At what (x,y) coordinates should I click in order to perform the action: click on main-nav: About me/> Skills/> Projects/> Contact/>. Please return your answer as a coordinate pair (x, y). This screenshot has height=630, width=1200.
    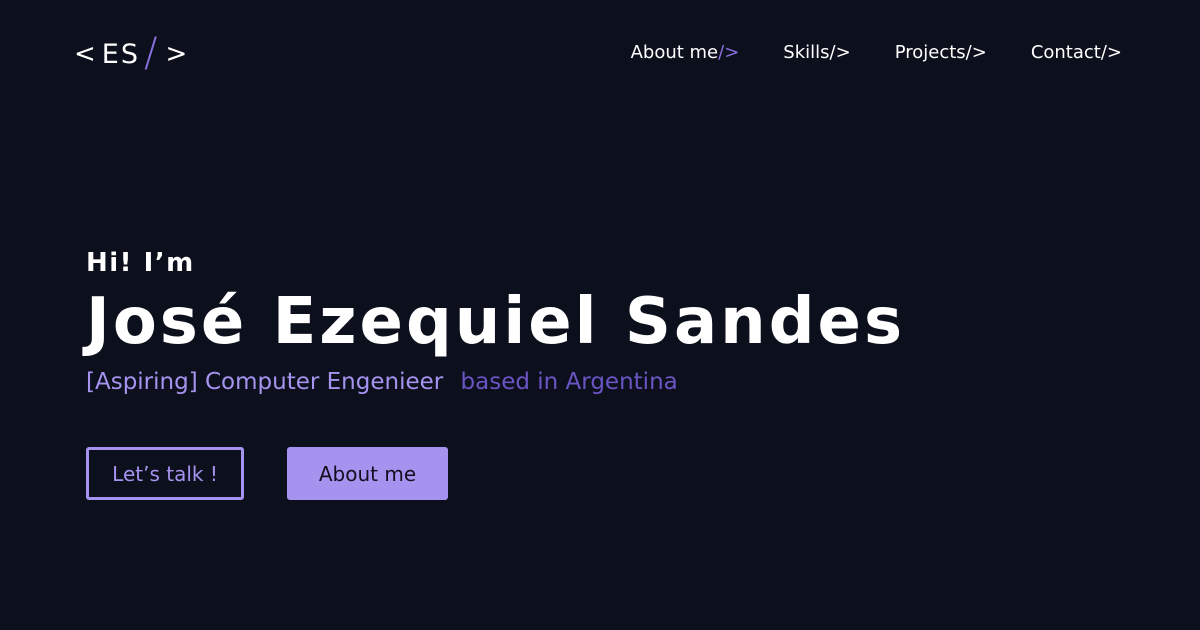
    Looking at the image, I should click on (876, 52).